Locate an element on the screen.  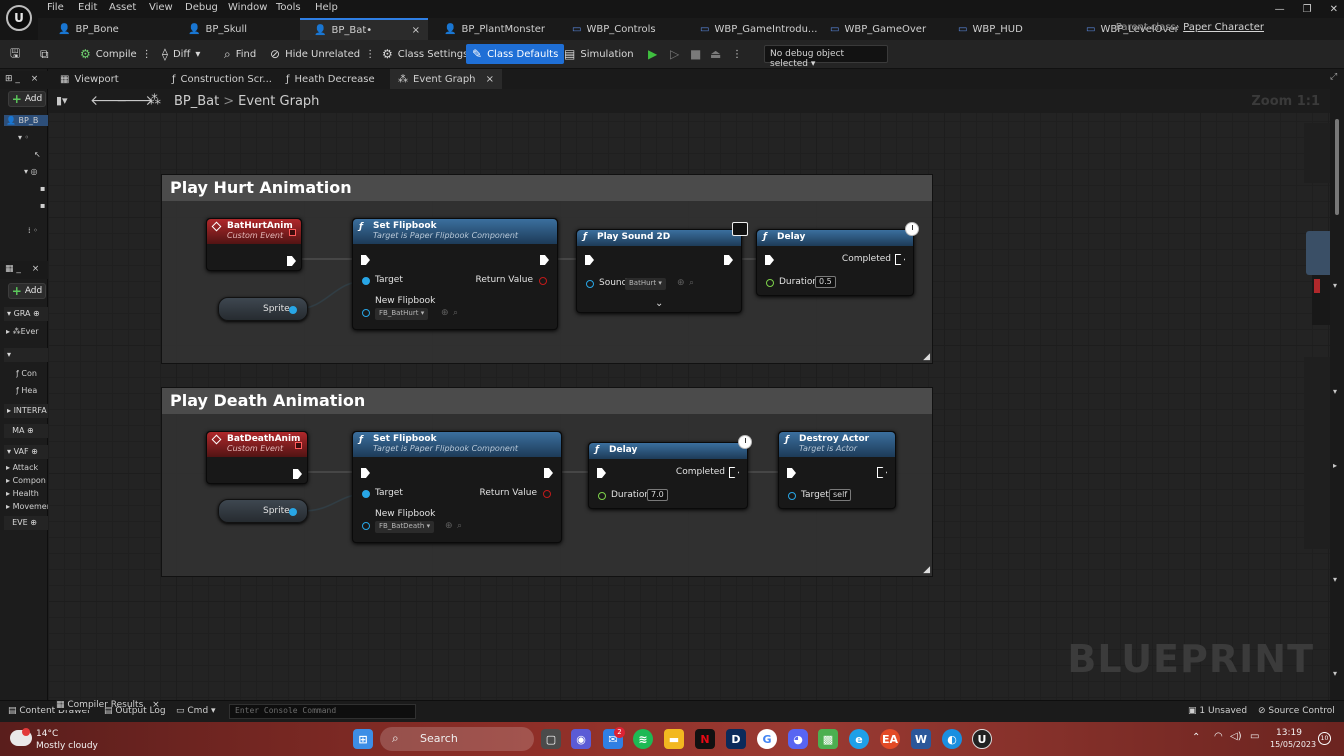
menu-debug: Debug is located at coordinates (201, 7).